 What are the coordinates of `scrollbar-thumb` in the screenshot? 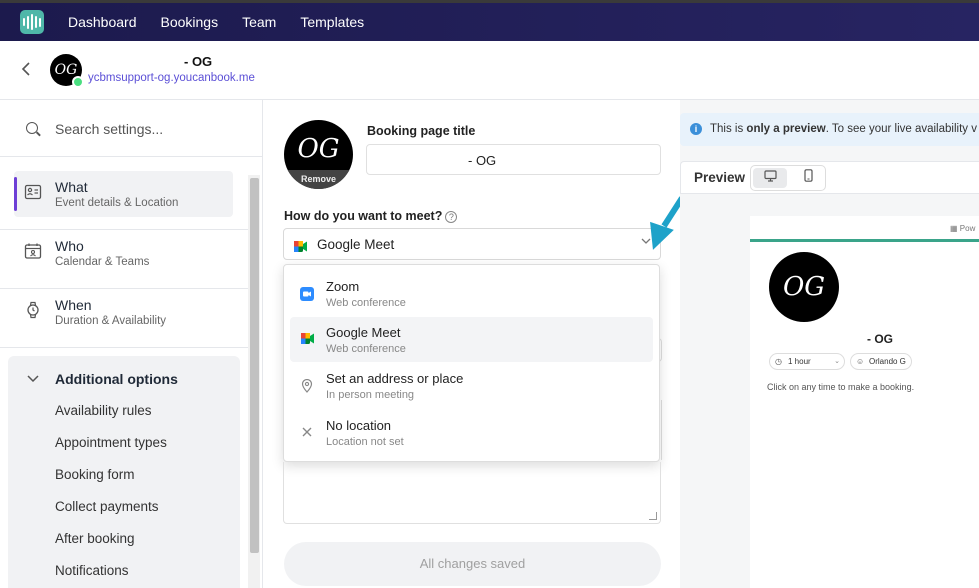 It's located at (254, 365).